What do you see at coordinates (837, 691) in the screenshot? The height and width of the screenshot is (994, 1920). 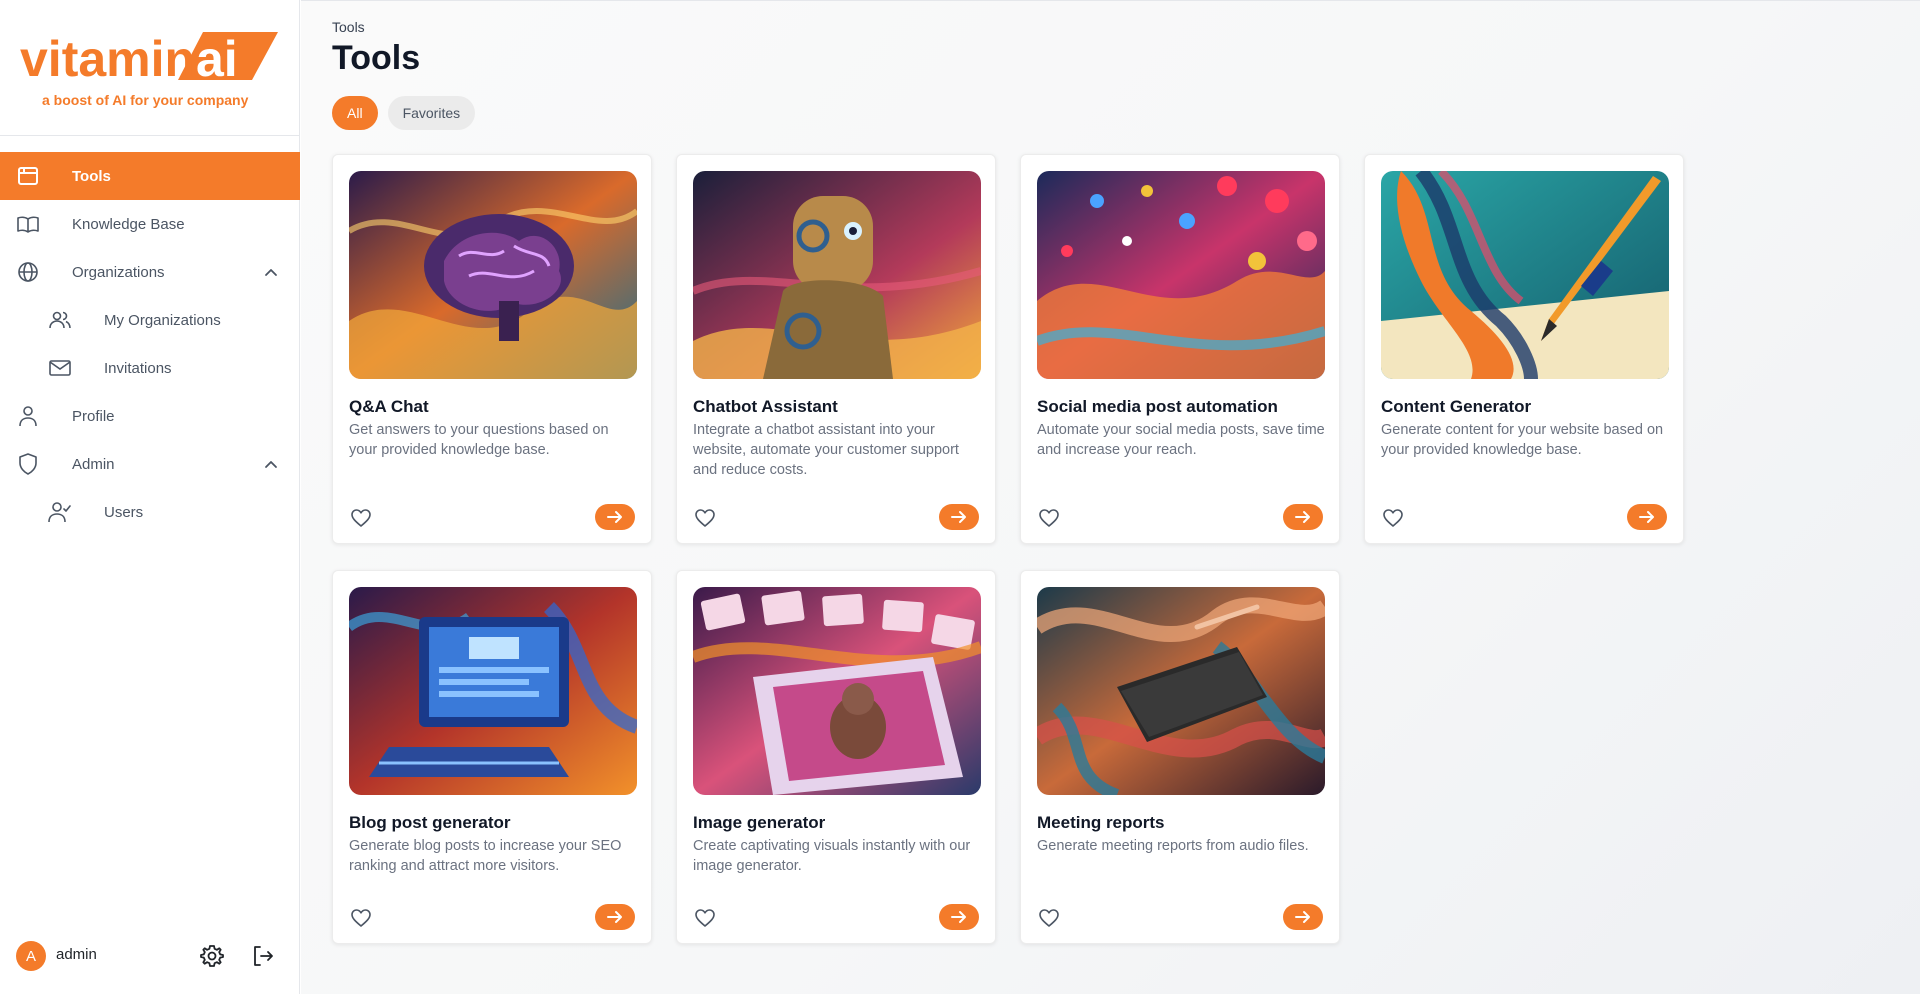 I see `tool-image-photos` at bounding box center [837, 691].